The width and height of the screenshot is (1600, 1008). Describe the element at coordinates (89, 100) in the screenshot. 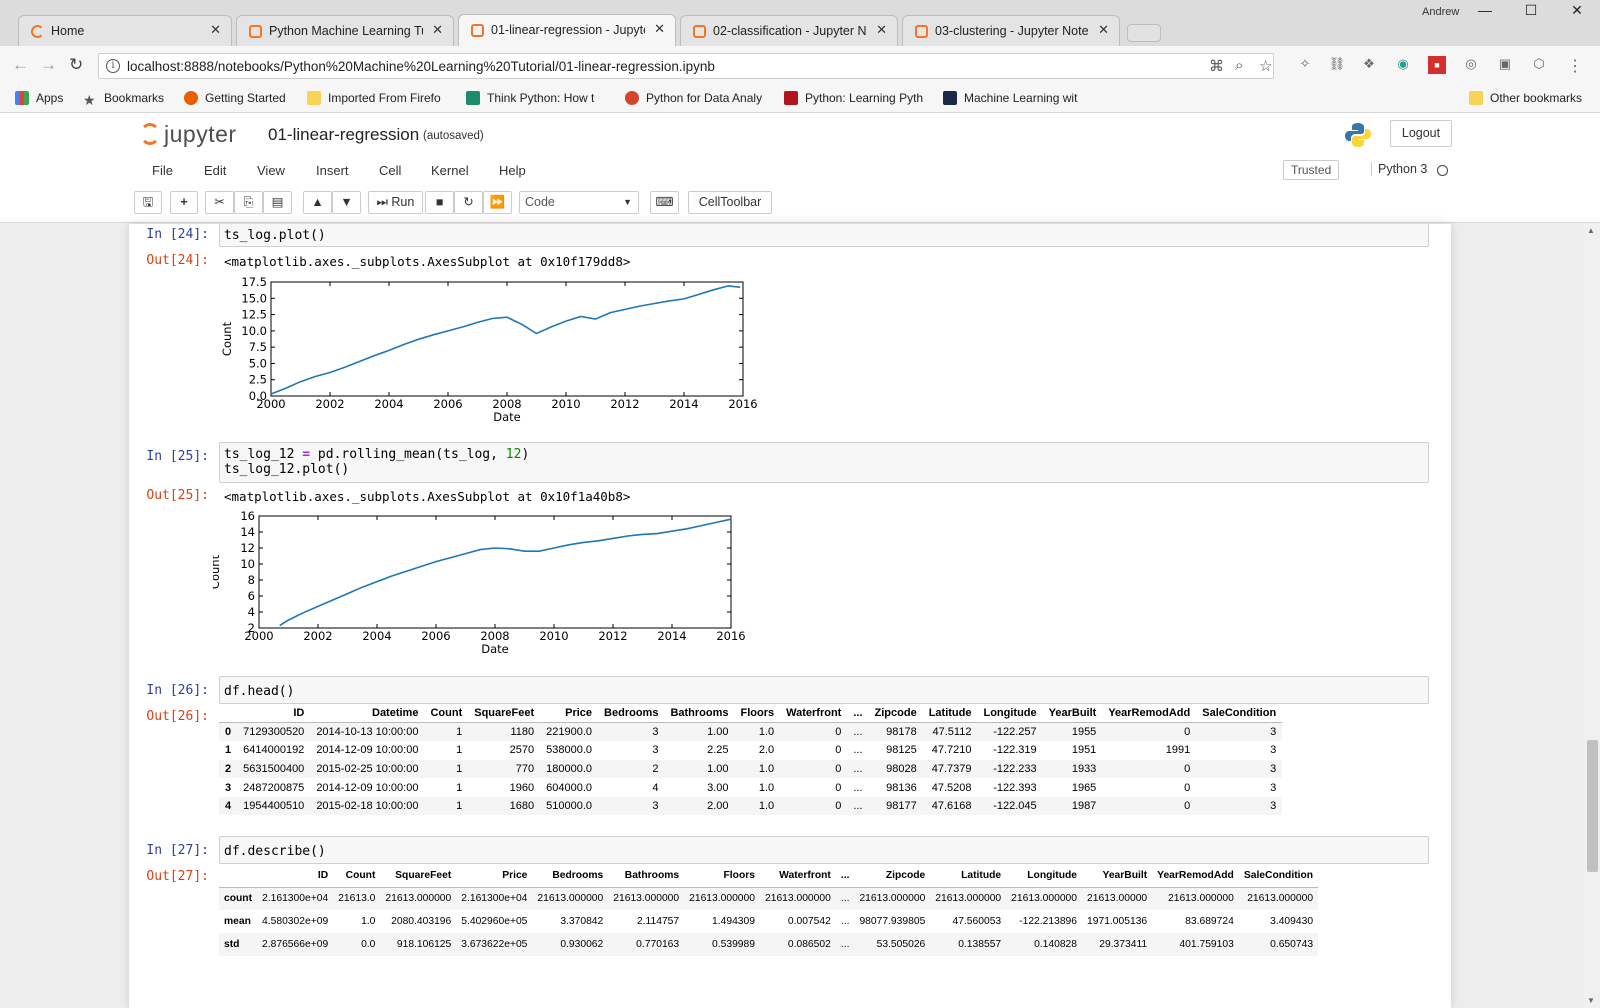

I see `star-icon: ★` at that location.